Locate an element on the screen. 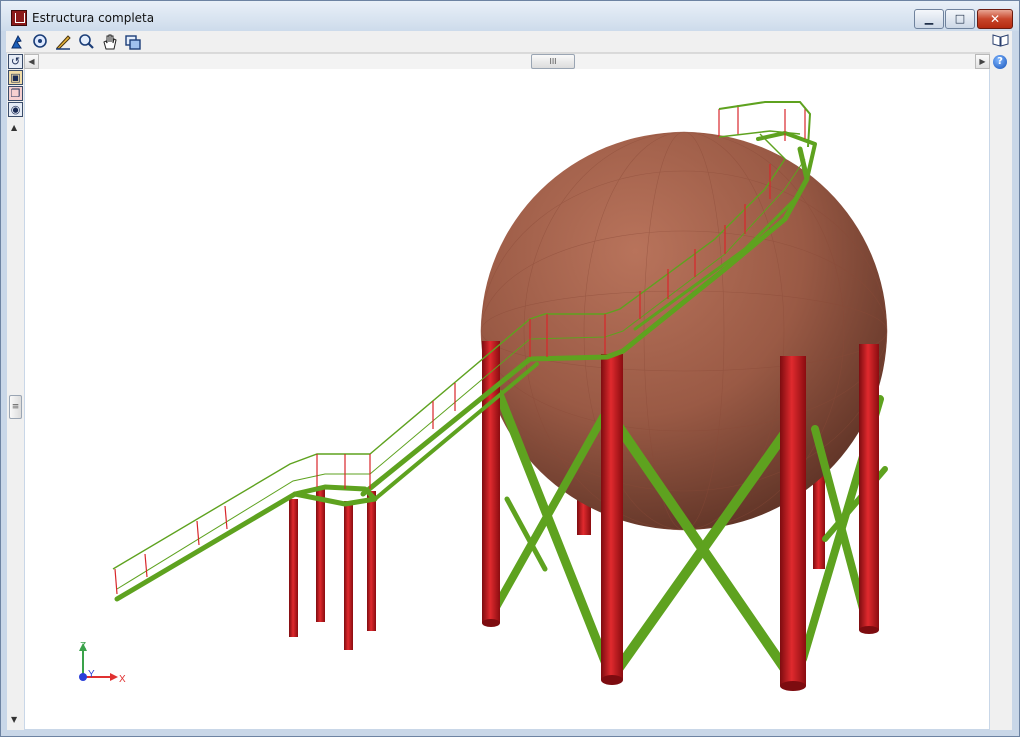 Image resolution: width=1020 pixels, height=737 pixels. scroll-down-arrow-icon: ▼ is located at coordinates (14, 719).